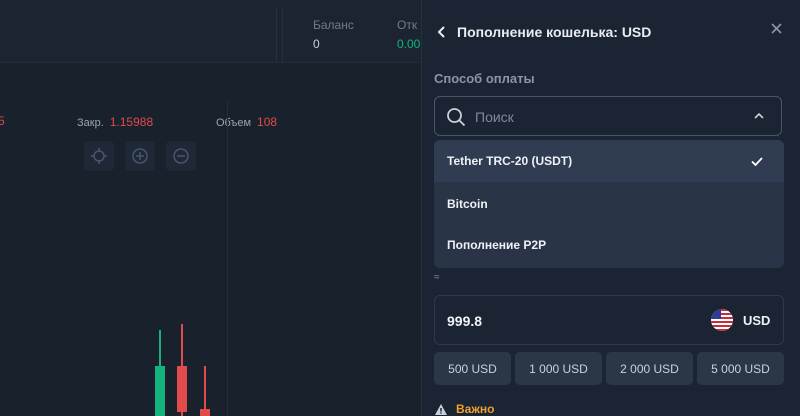 This screenshot has height=416, width=800. I want to click on volume: Объем 108, so click(246, 122).